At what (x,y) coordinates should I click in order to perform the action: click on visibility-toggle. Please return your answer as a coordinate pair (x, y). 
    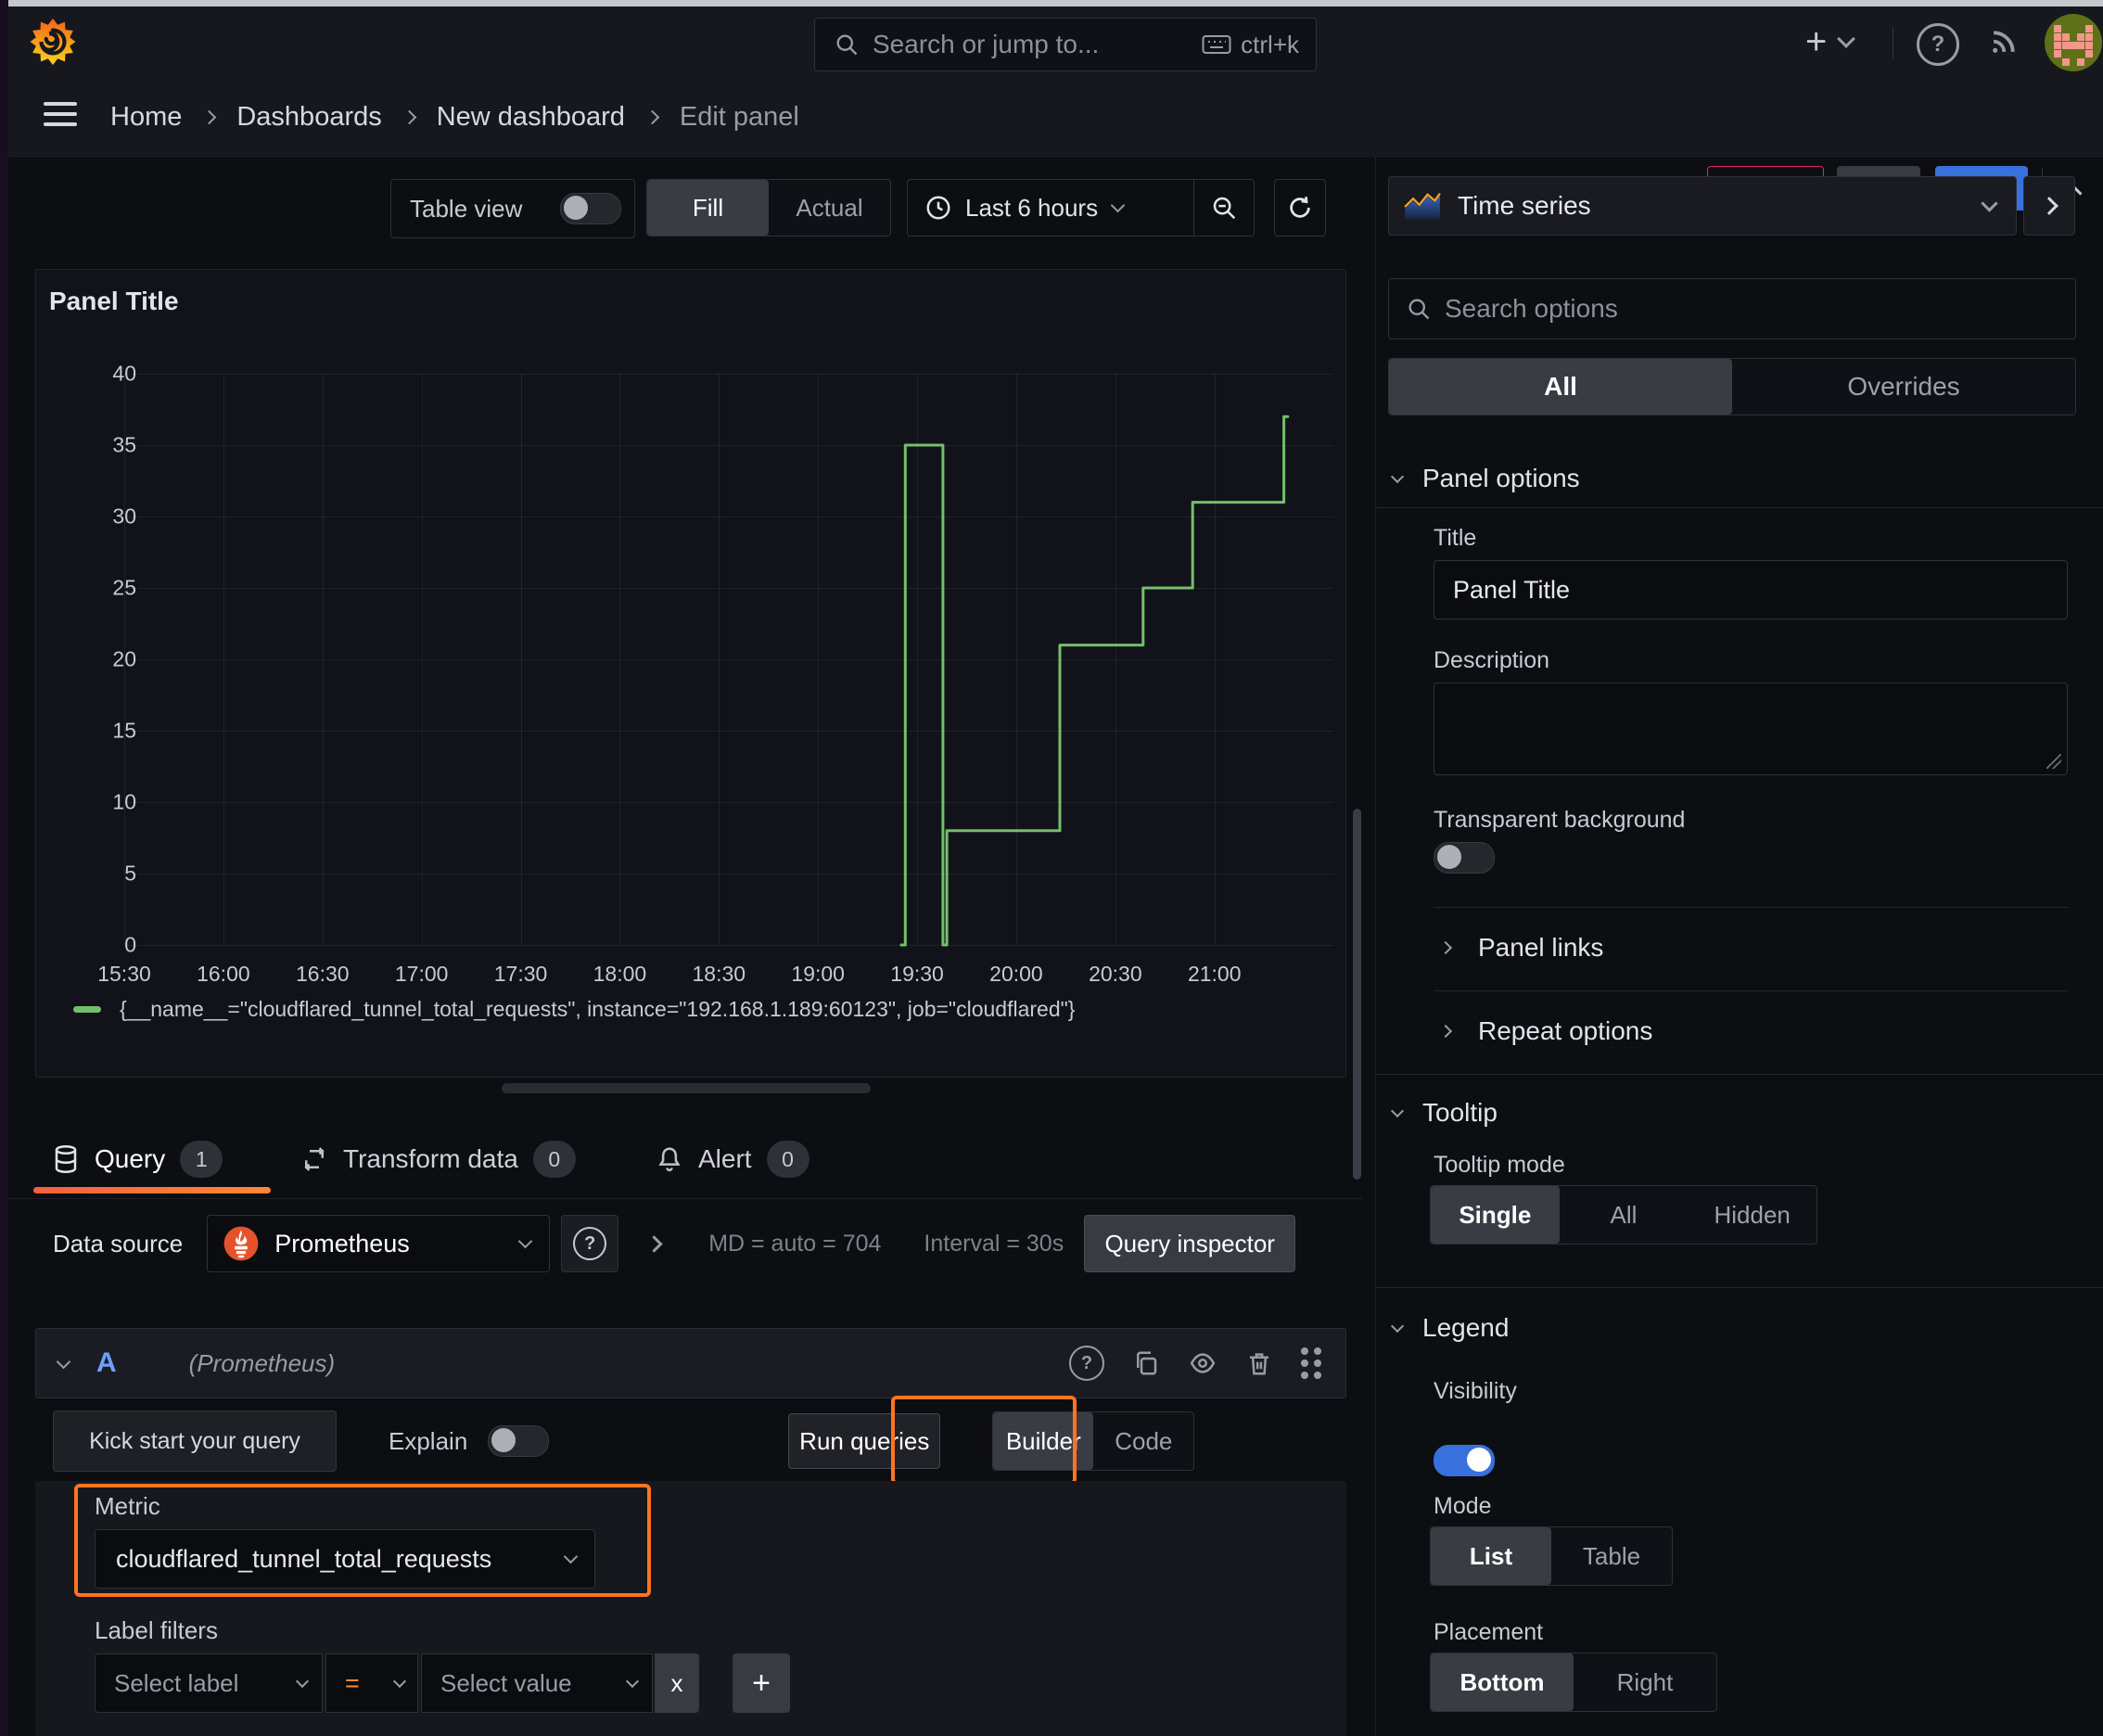
    Looking at the image, I should click on (1464, 1460).